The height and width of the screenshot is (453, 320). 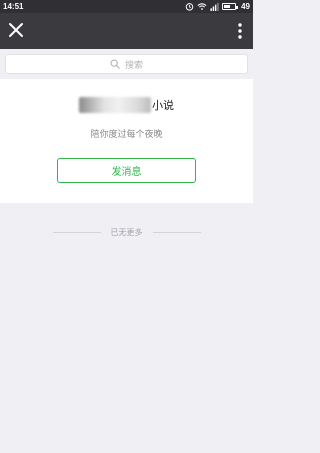 I want to click on wifi-icon, so click(x=202, y=6).